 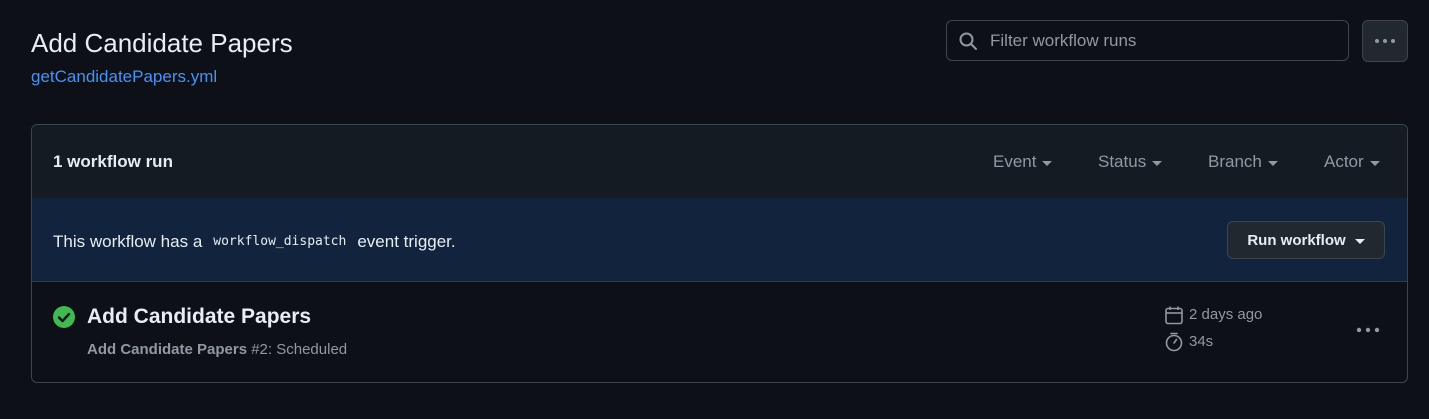 I want to click on status-filter-menu: Status, so click(x=1130, y=162).